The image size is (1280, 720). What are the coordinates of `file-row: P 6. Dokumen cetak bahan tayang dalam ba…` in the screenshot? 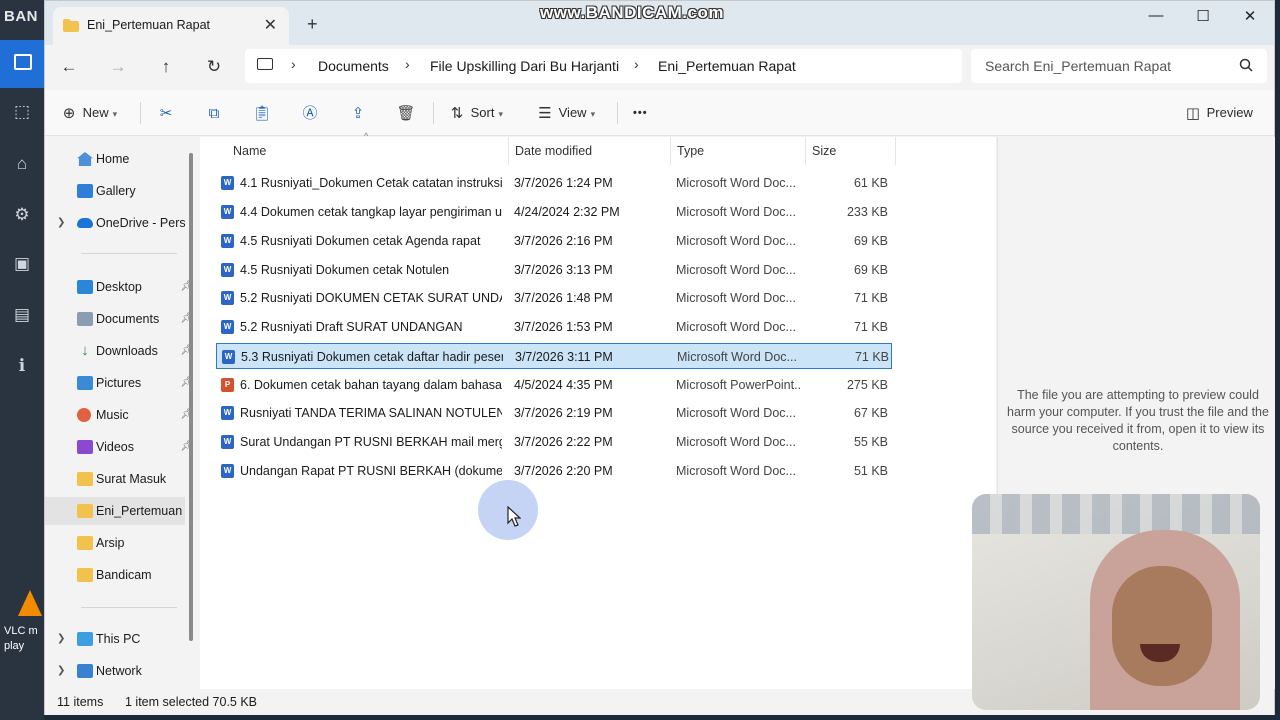 It's located at (554, 385).